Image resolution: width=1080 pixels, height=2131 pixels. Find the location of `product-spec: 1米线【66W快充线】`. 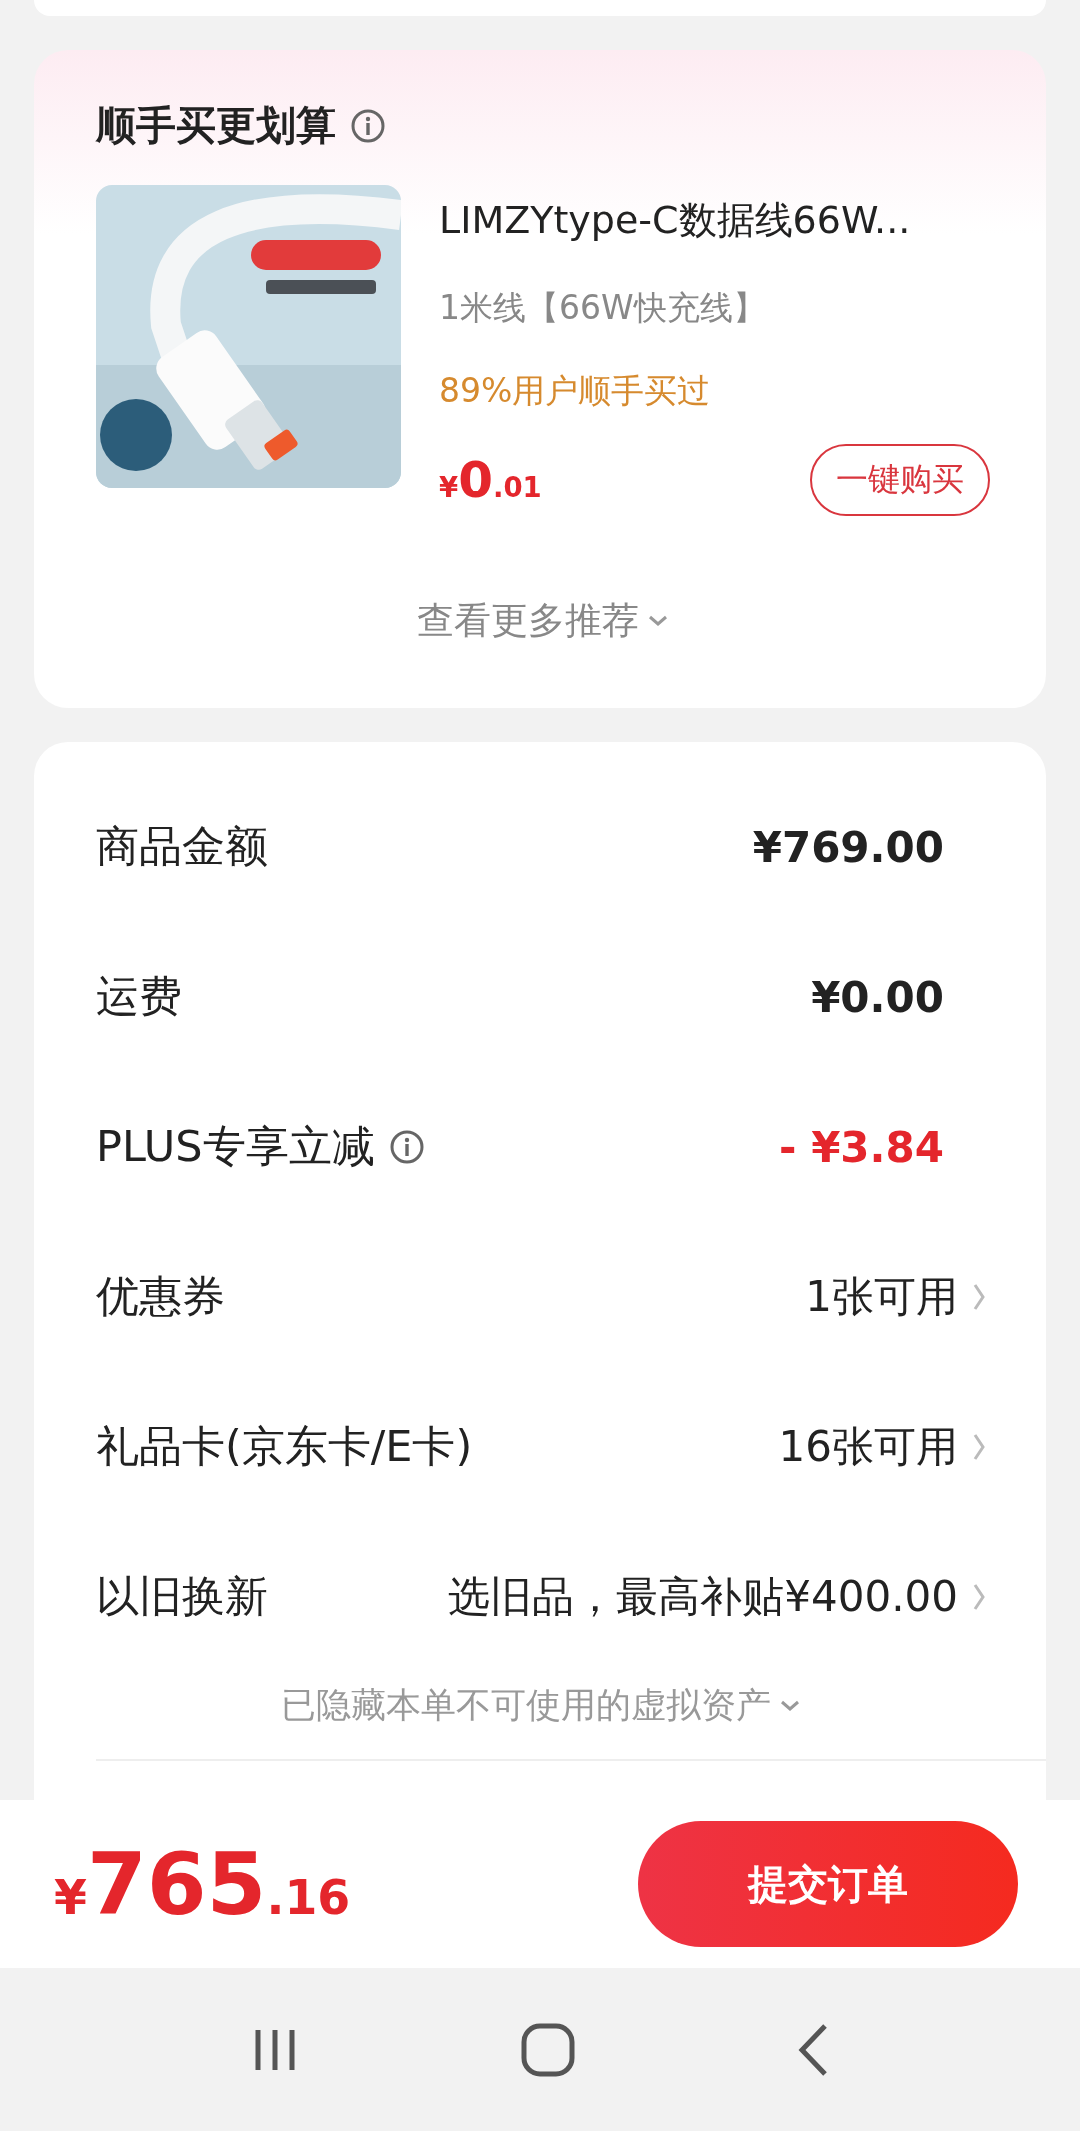

product-spec: 1米线【66W快充线】 is located at coordinates (603, 308).